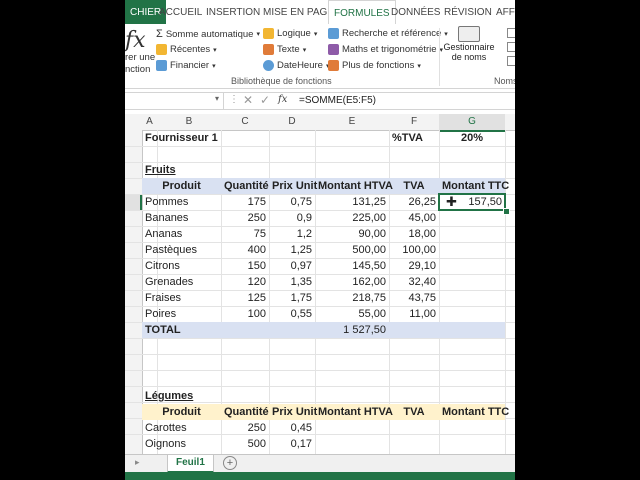  Describe the element at coordinates (181, 234) in the screenshot. I see `fruit-product: Ananas` at that location.